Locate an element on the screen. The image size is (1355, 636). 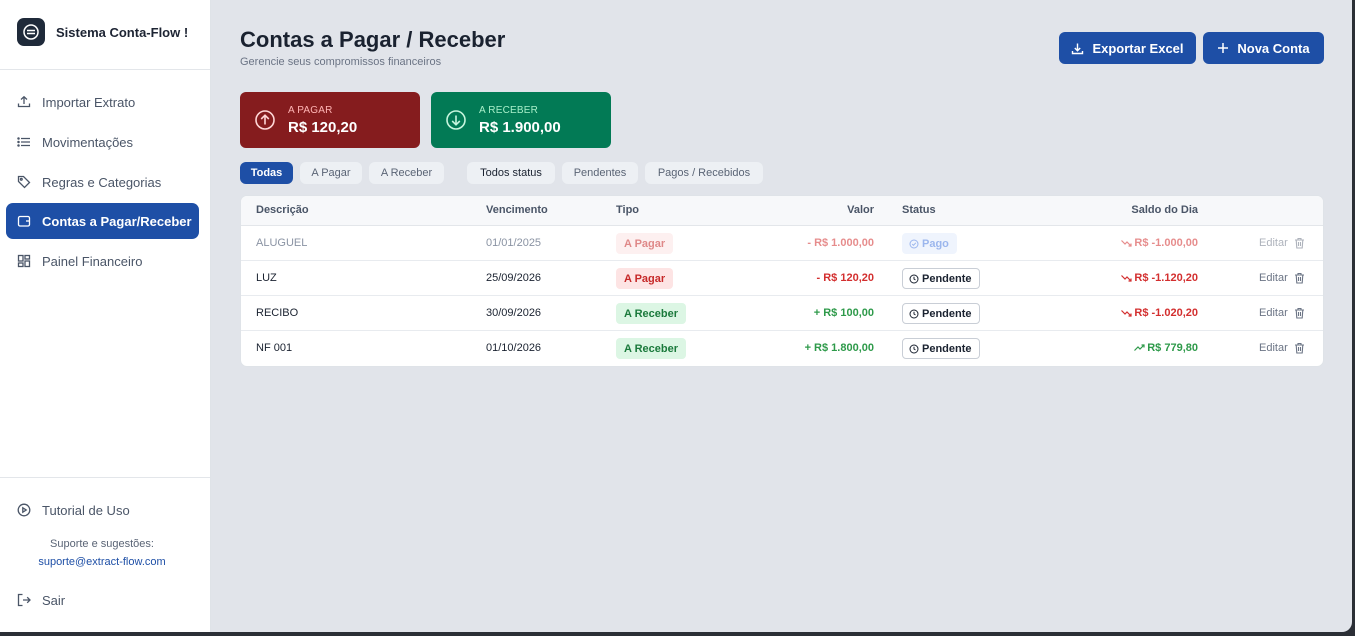
sidebar-item-label: Regras e Categorias is located at coordinates (102, 182).